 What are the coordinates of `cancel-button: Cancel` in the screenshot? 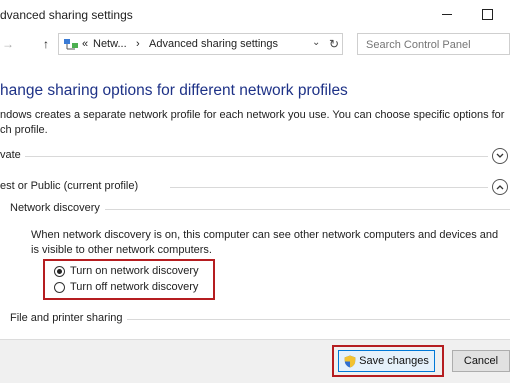 It's located at (481, 361).